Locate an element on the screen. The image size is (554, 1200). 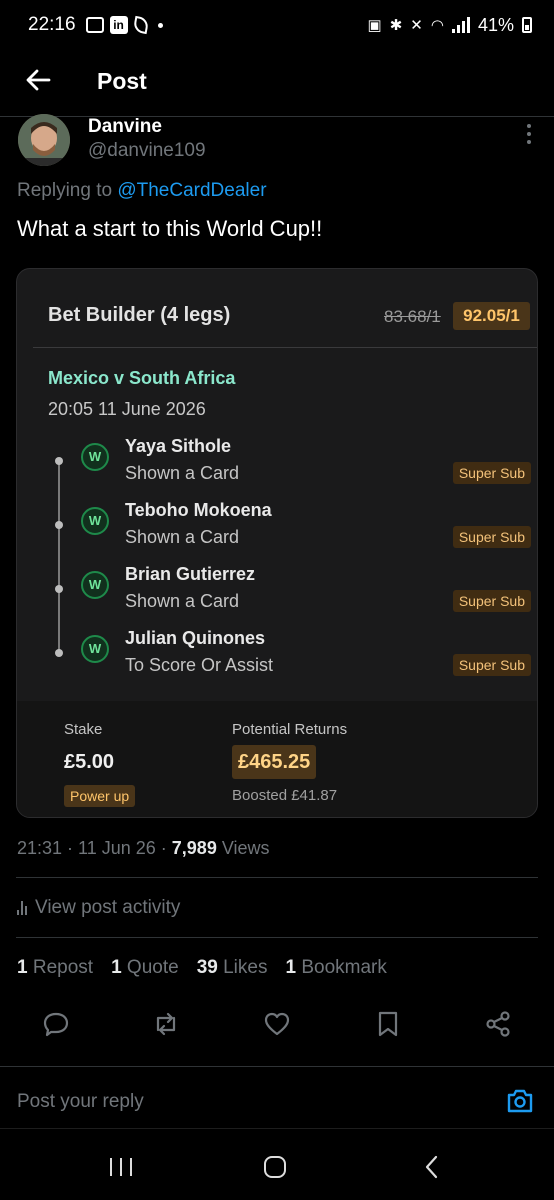
page-title: Post is located at coordinates (122, 81).